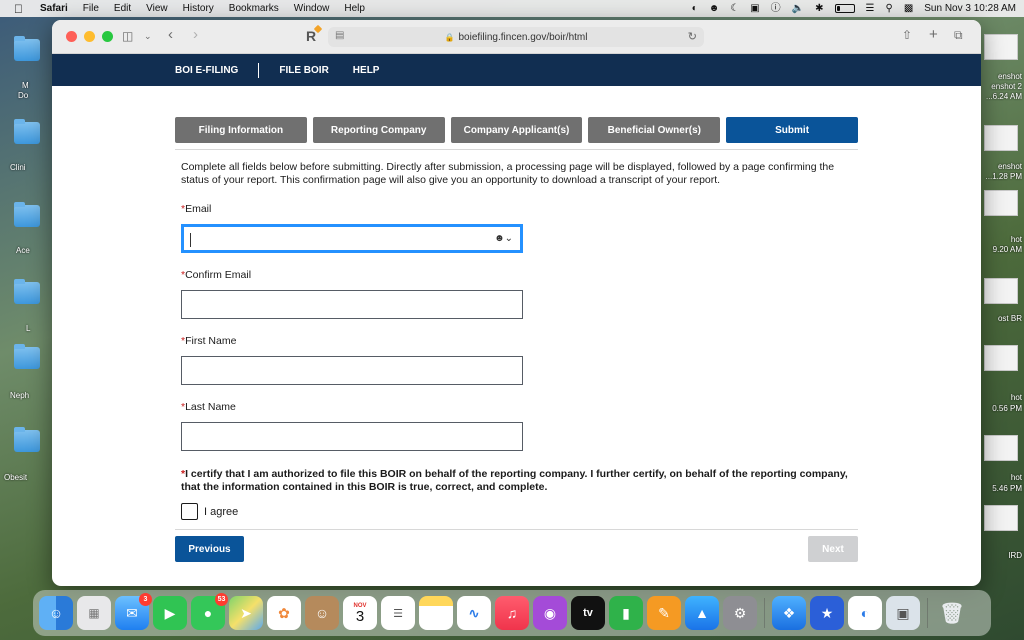 The height and width of the screenshot is (640, 1024). What do you see at coordinates (133, 611) in the screenshot?
I see `mail-icon: ✉ 3` at bounding box center [133, 611].